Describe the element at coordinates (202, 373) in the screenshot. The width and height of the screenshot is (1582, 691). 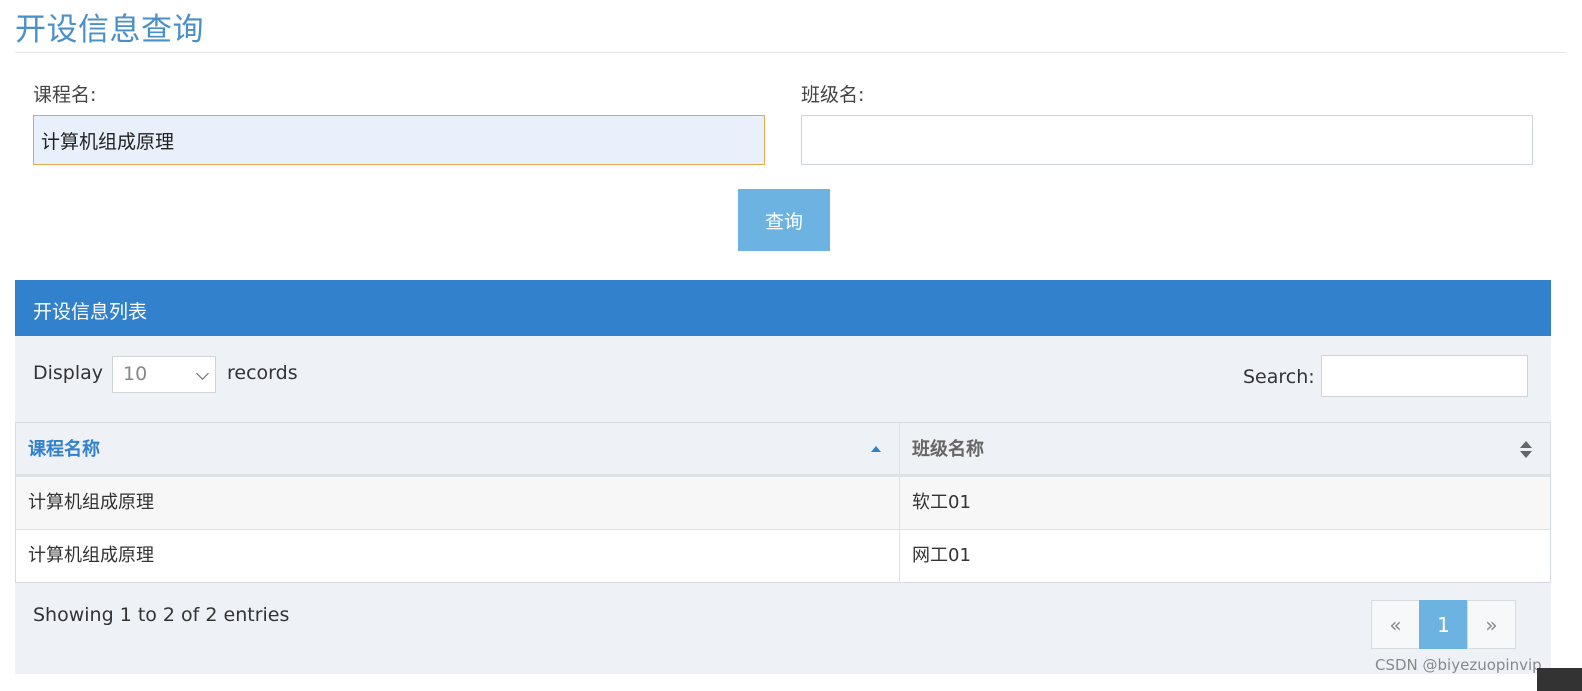
I see `chevron-down-icon` at that location.